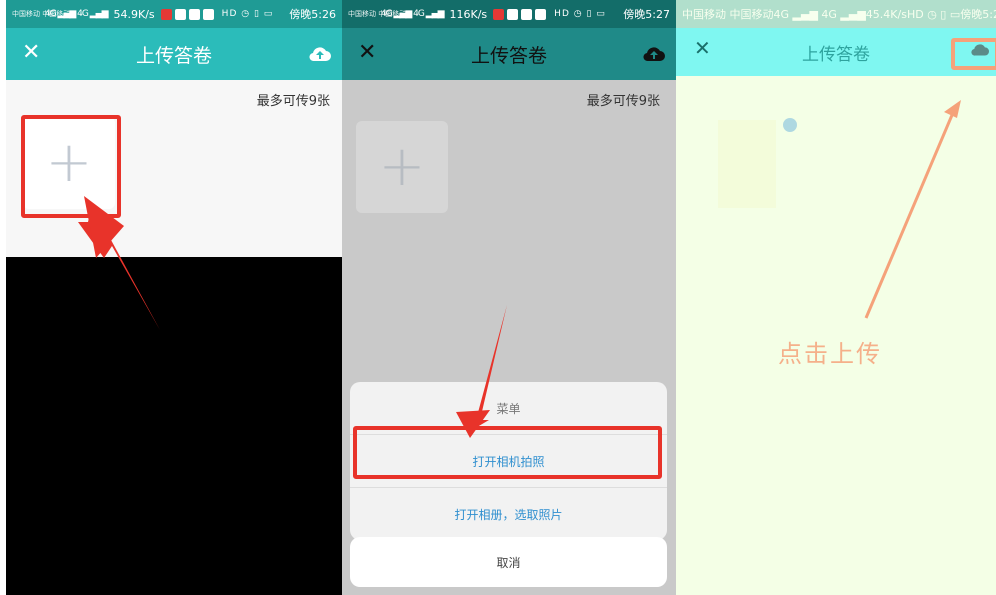  Describe the element at coordinates (790, 125) in the screenshot. I see `delete-badge-icon` at that location.